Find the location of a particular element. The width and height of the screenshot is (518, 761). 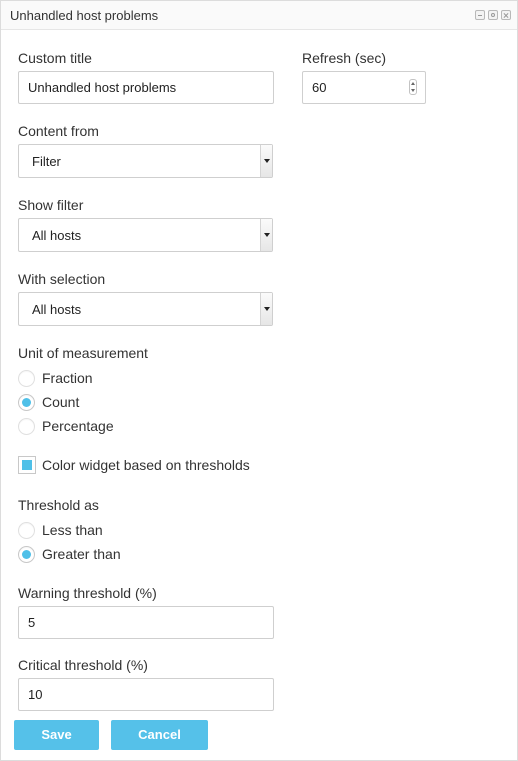

settings-icon is located at coordinates (493, 15).